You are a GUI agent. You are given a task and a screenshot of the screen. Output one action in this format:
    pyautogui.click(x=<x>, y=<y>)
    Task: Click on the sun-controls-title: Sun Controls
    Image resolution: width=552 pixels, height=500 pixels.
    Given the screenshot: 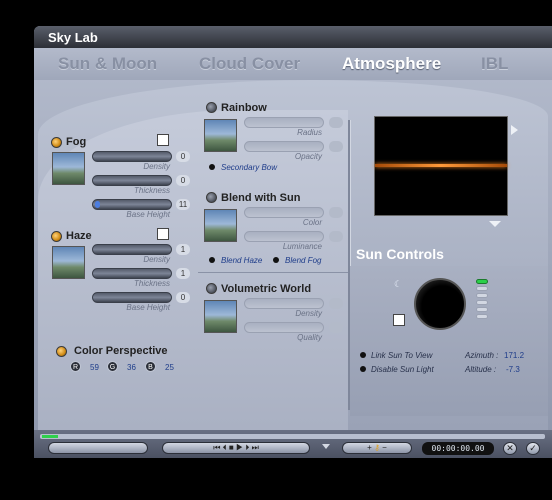 What is the action you would take?
    pyautogui.click(x=400, y=254)
    